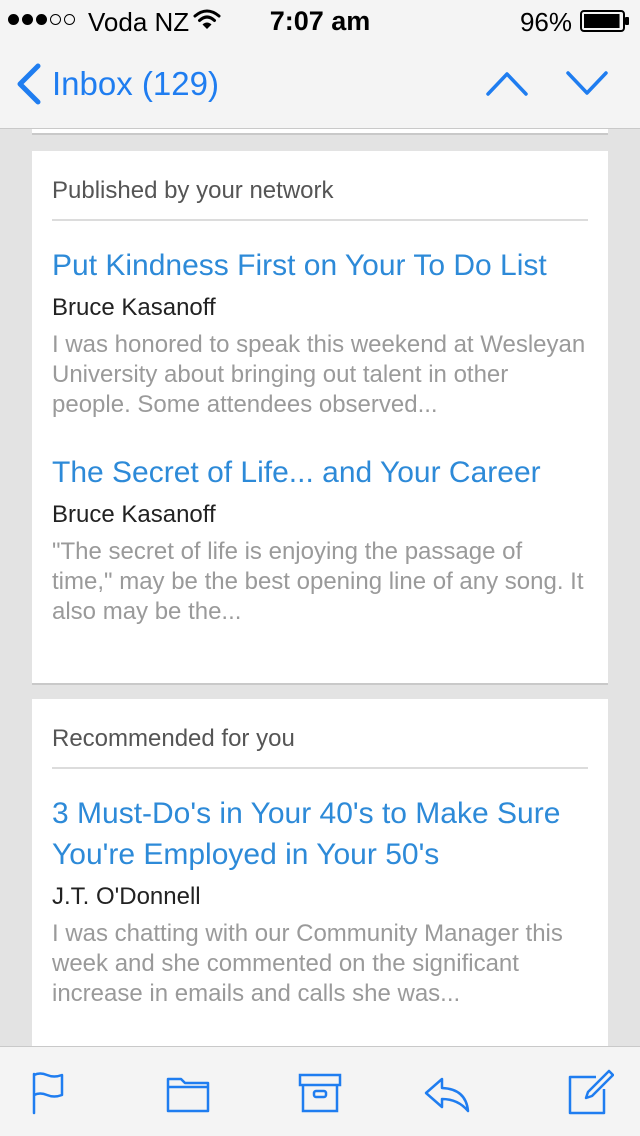 Image resolution: width=640 pixels, height=1136 pixels. I want to click on reply-icon, so click(447, 1095).